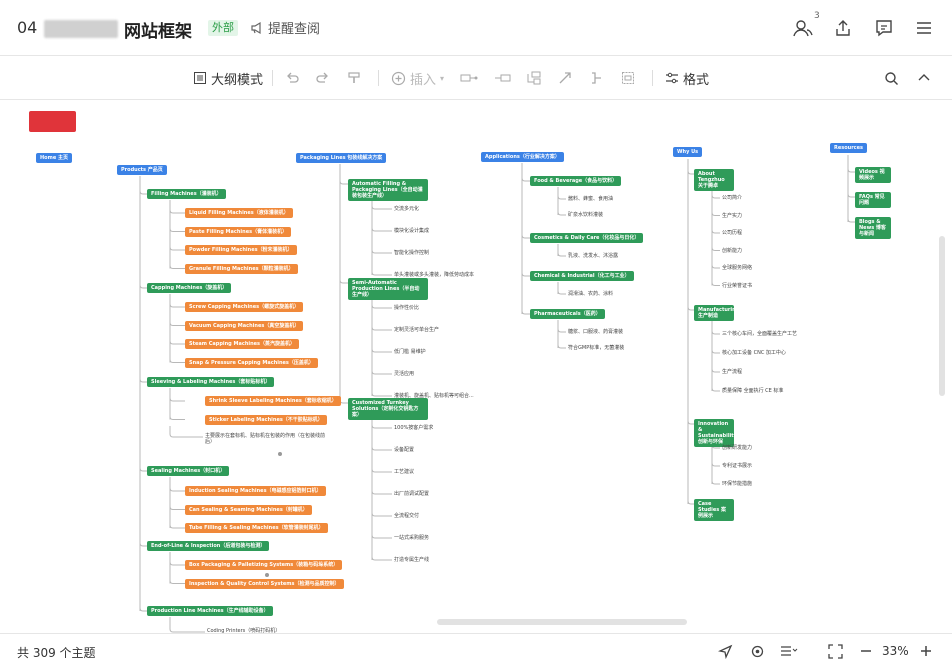 The width and height of the screenshot is (952, 666). I want to click on product-item: Tube Filling & Sealing Machines（软管灌装封尾机）, so click(256, 528).